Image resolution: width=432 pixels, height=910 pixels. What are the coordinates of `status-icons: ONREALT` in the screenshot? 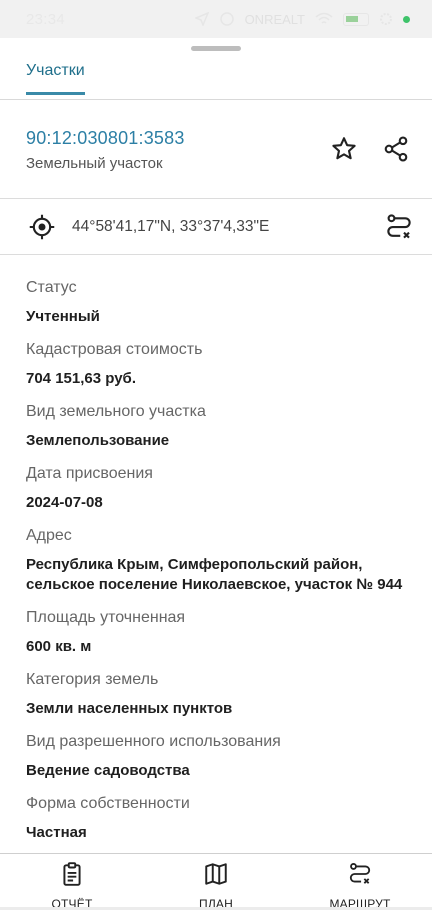 It's located at (302, 19).